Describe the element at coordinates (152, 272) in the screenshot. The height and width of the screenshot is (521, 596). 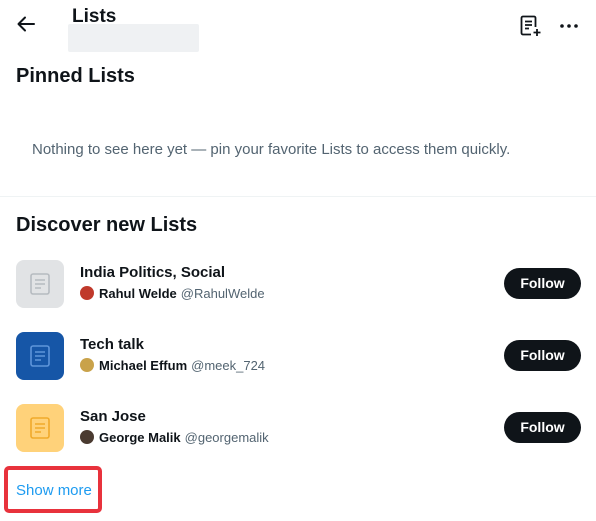
I see `list-name: India Politics, Social` at that location.